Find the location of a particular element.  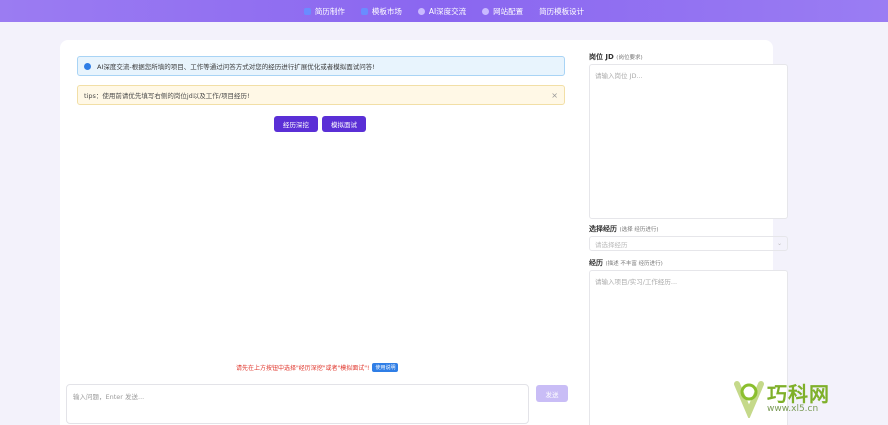

experience-select: 请选择经历 ⌄ is located at coordinates (688, 243).